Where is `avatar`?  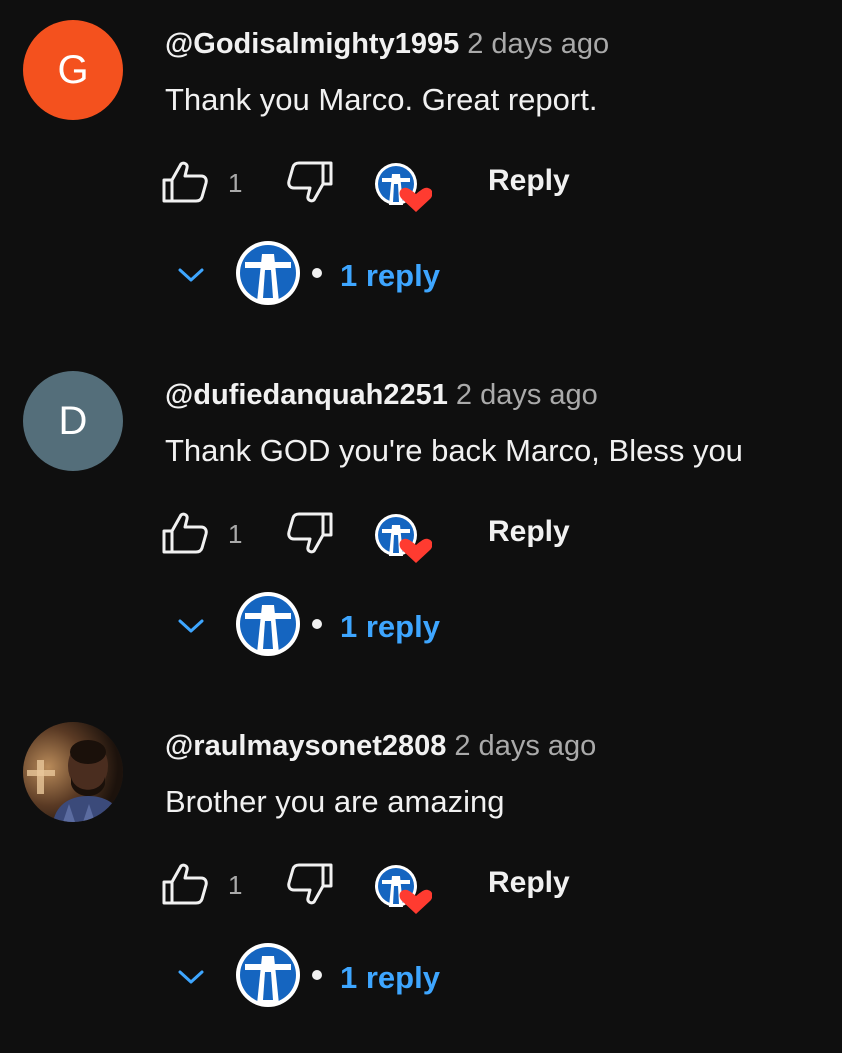 avatar is located at coordinates (73, 772).